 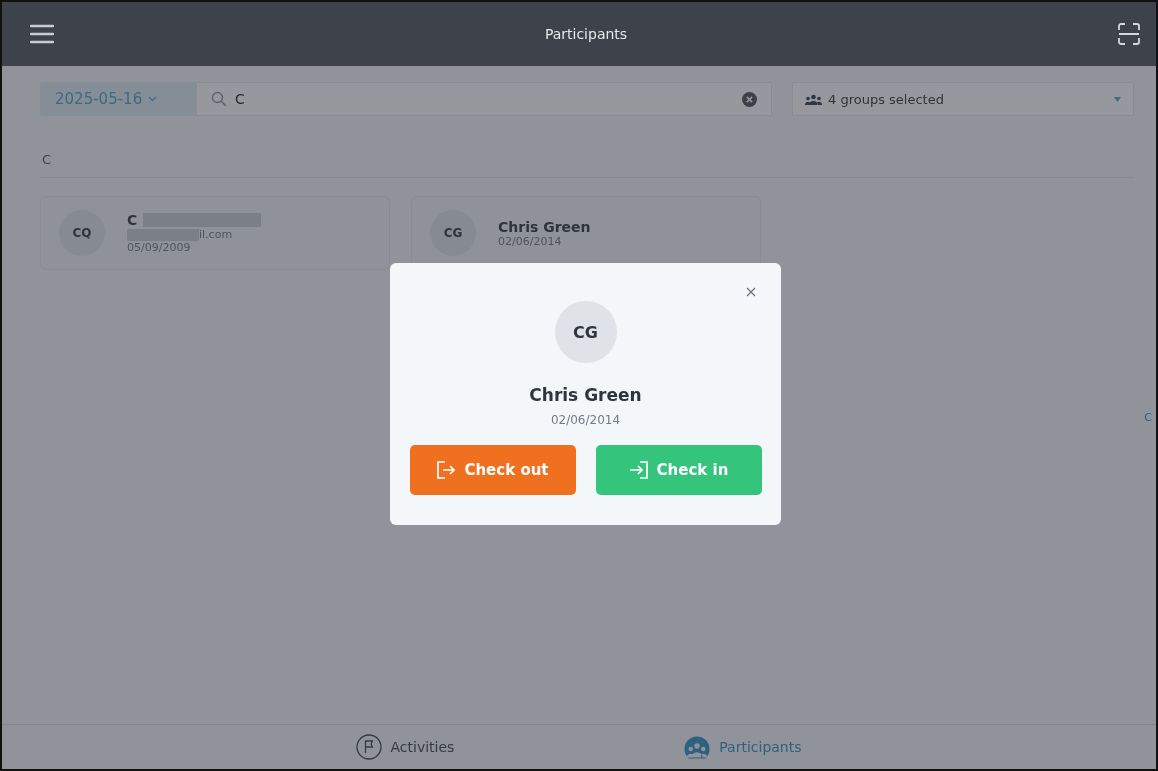 I want to click on chevron-down-icon, so click(x=153, y=99).